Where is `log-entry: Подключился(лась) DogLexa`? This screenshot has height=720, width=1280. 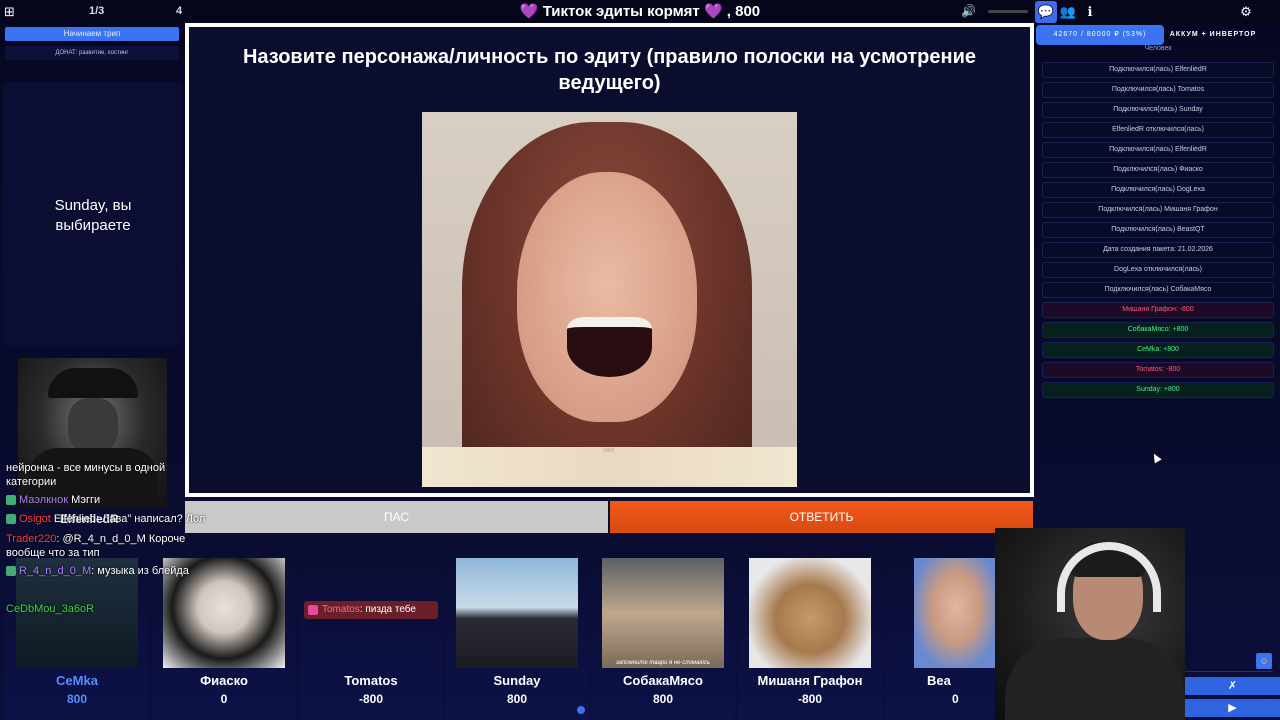
log-entry: Подключился(лась) DogLexa is located at coordinates (1158, 190).